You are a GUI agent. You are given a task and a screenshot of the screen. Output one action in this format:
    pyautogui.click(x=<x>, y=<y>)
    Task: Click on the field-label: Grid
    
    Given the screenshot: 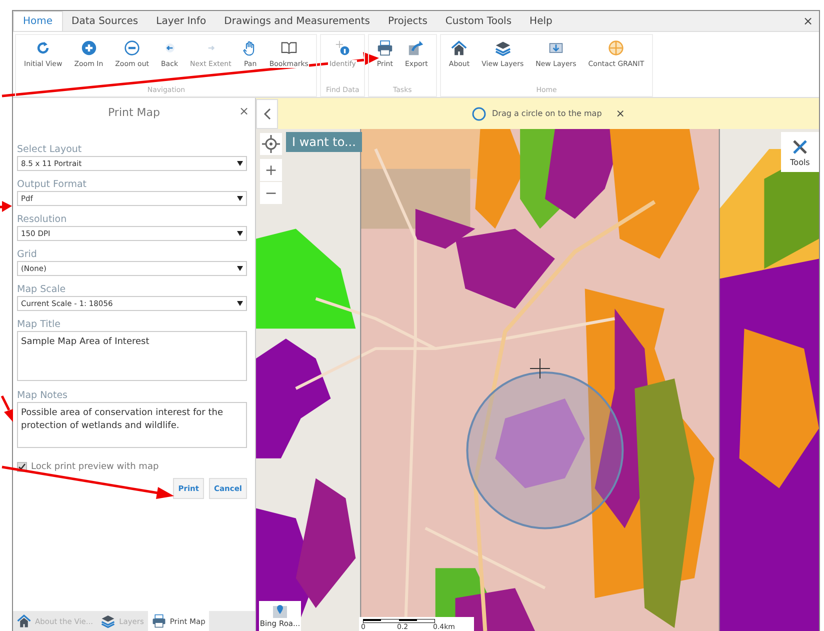 What is the action you would take?
    pyautogui.click(x=27, y=254)
    